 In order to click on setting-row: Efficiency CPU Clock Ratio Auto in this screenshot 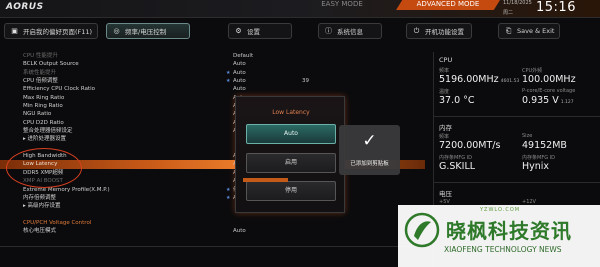, I will do `click(212, 89)`.